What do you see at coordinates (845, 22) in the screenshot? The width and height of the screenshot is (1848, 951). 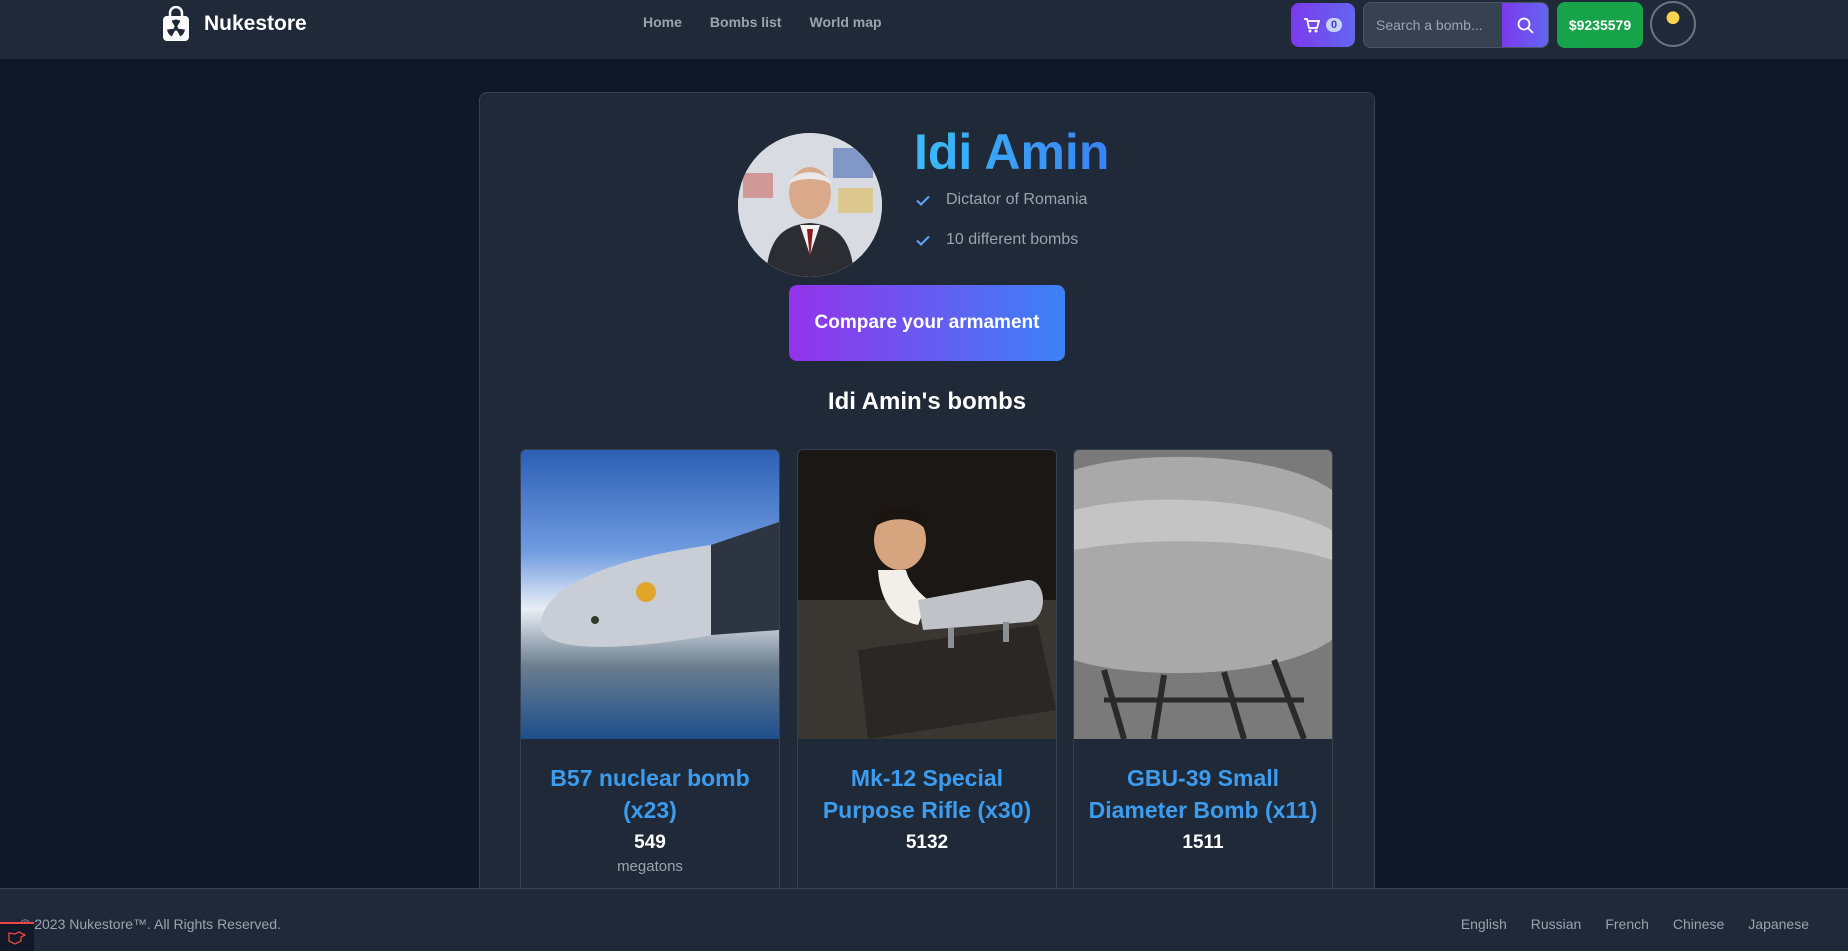 I see `nav-link-world-map: World map` at bounding box center [845, 22].